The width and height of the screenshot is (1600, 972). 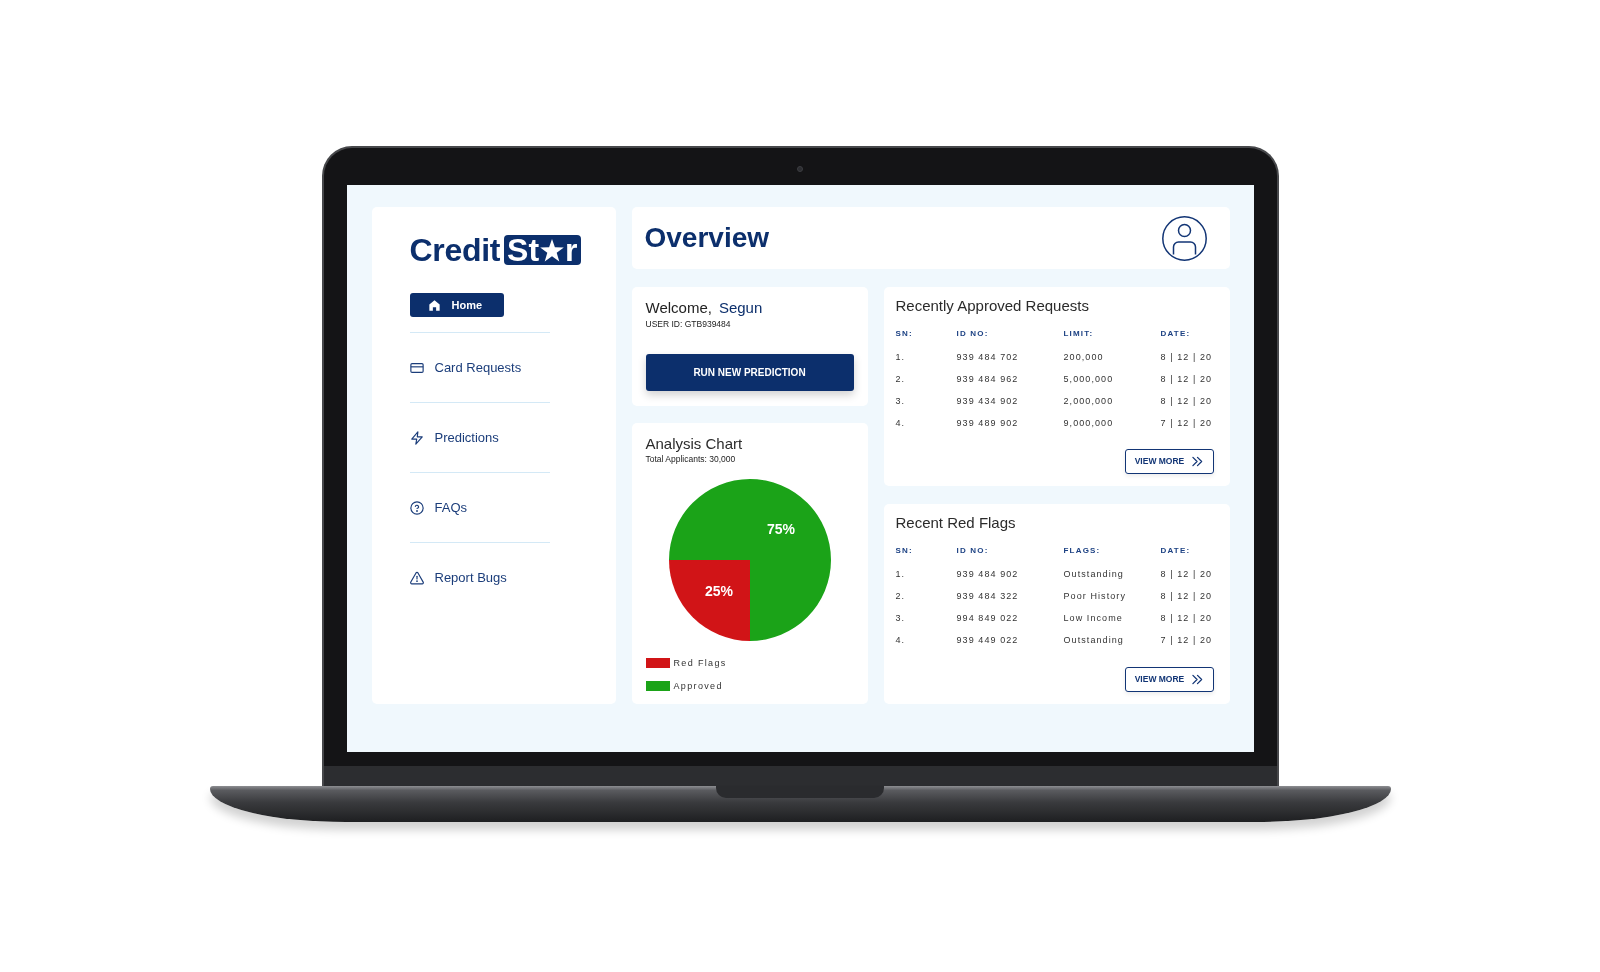 What do you see at coordinates (1095, 596) in the screenshot?
I see `table-cell-text: Poor History` at bounding box center [1095, 596].